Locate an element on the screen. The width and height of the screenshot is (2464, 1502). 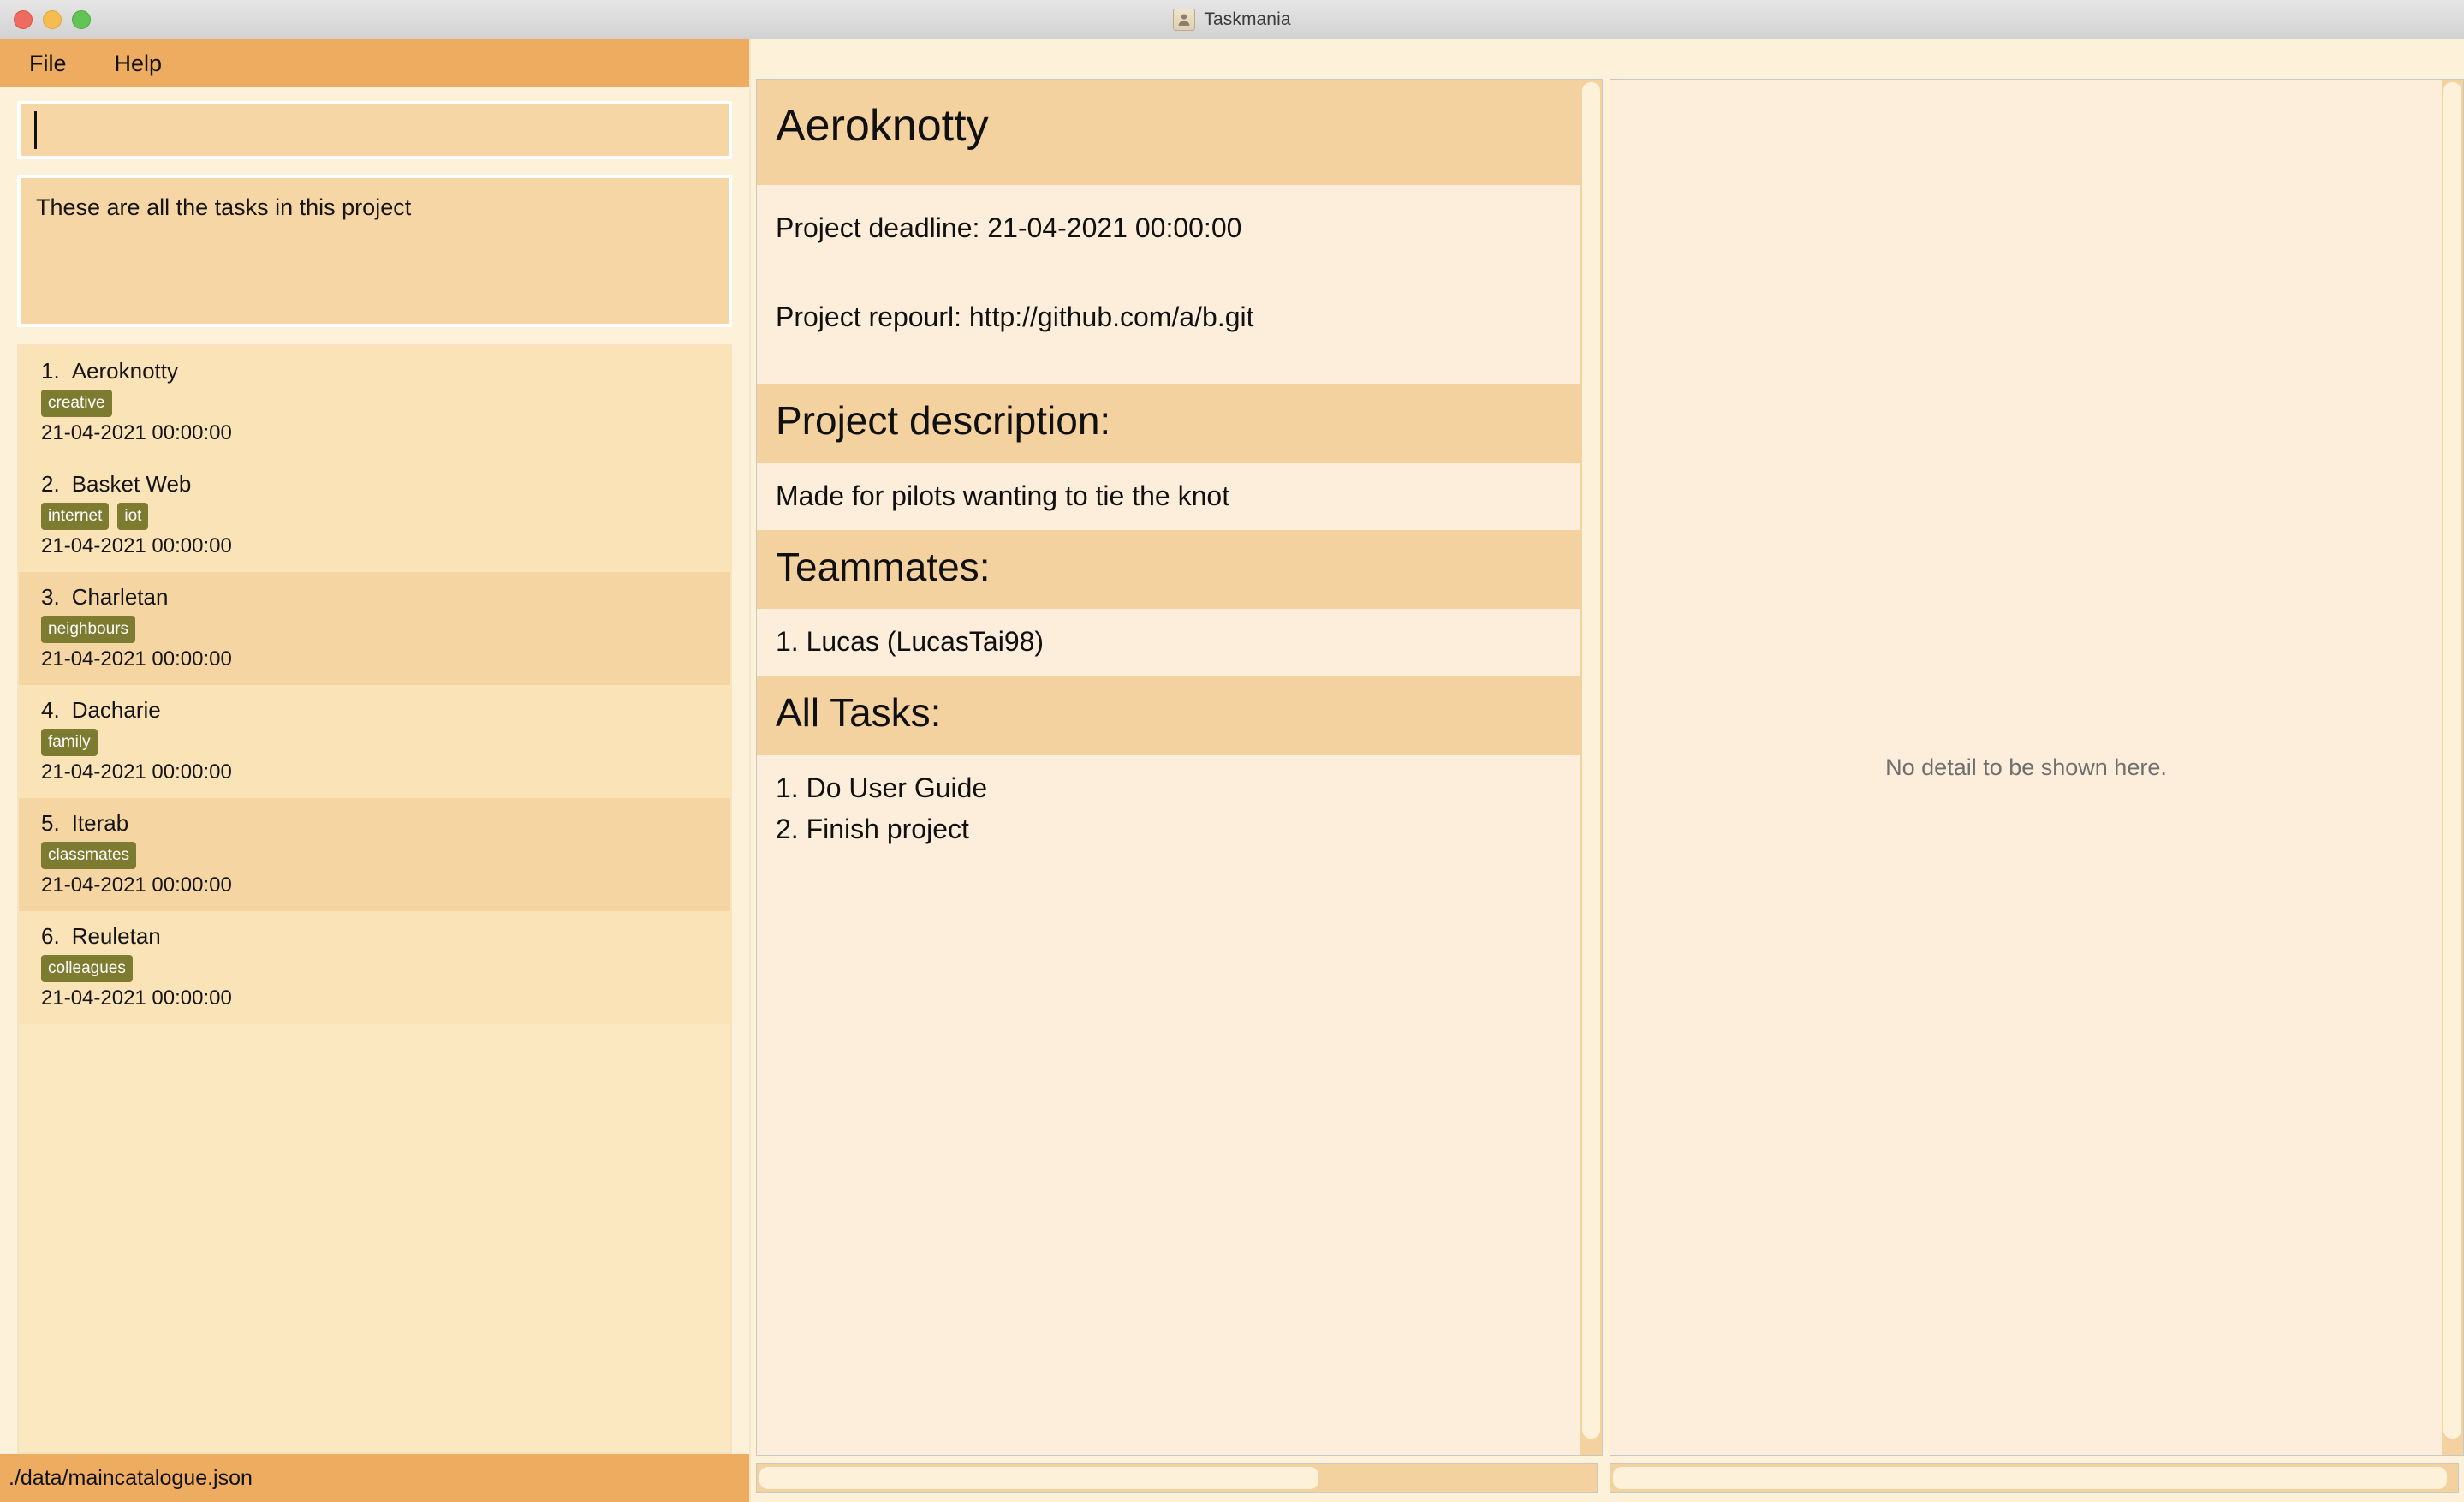
secondary-horizontal-scrollbar-thumb is located at coordinates (2030, 1478).